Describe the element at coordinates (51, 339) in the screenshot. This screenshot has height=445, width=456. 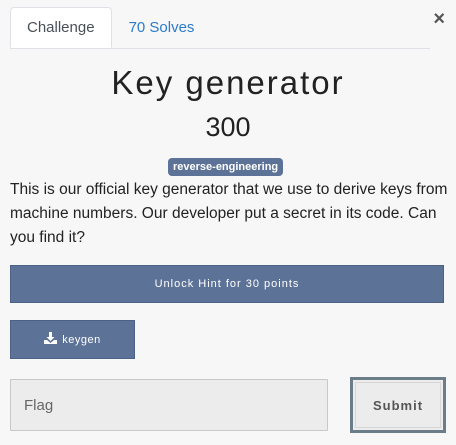
I see `download-icon` at that location.